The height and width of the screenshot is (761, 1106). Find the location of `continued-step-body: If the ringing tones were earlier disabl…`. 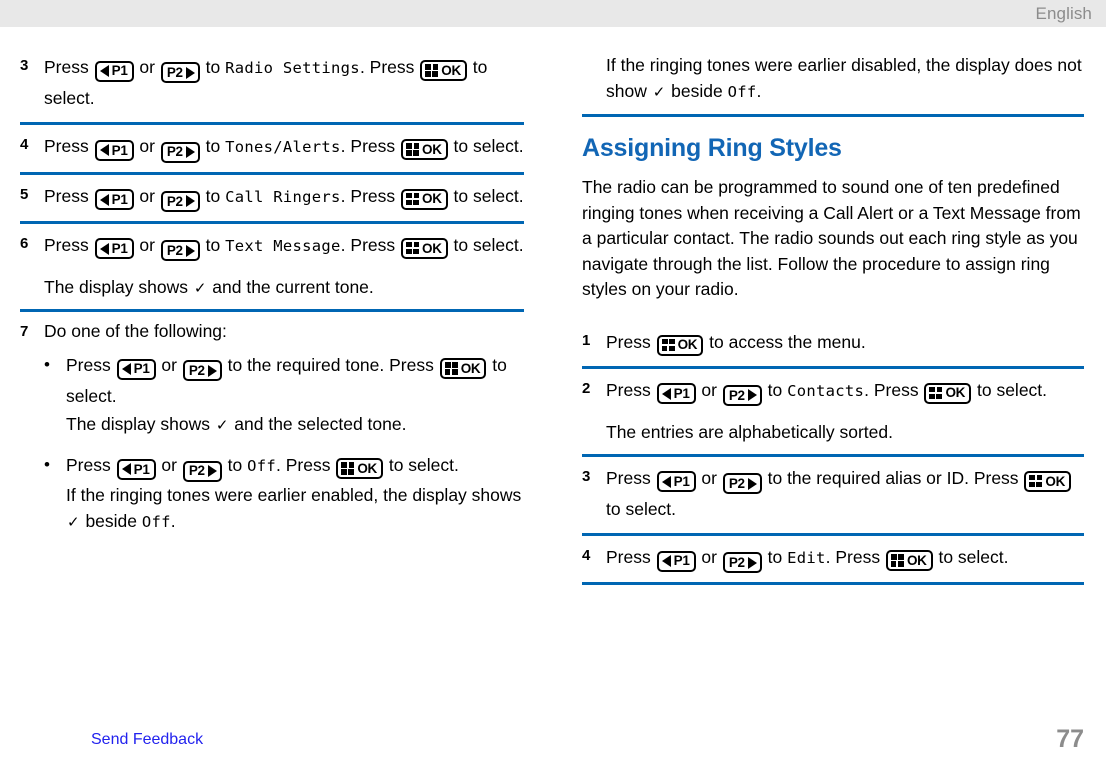

continued-step-body: If the ringing tones were earlier disabl… is located at coordinates (833, 80).